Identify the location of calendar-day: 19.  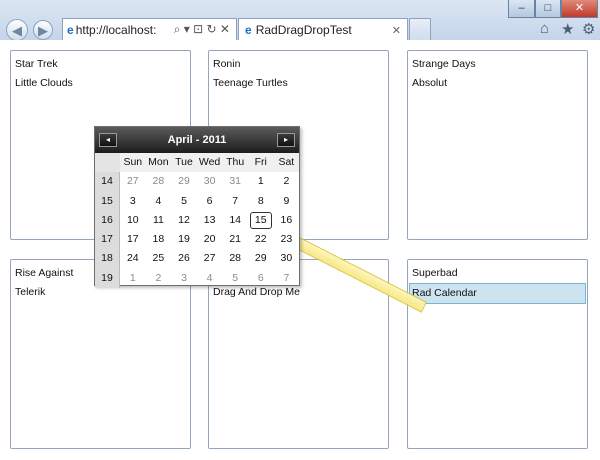
(184, 239).